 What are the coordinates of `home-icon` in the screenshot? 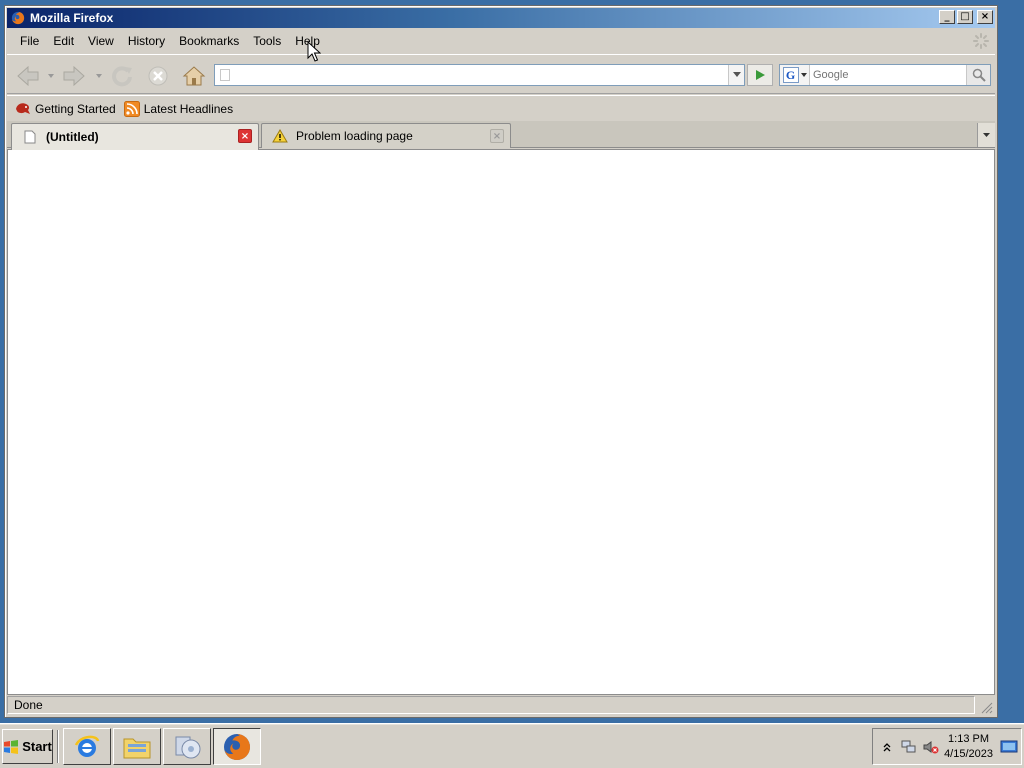 It's located at (194, 76).